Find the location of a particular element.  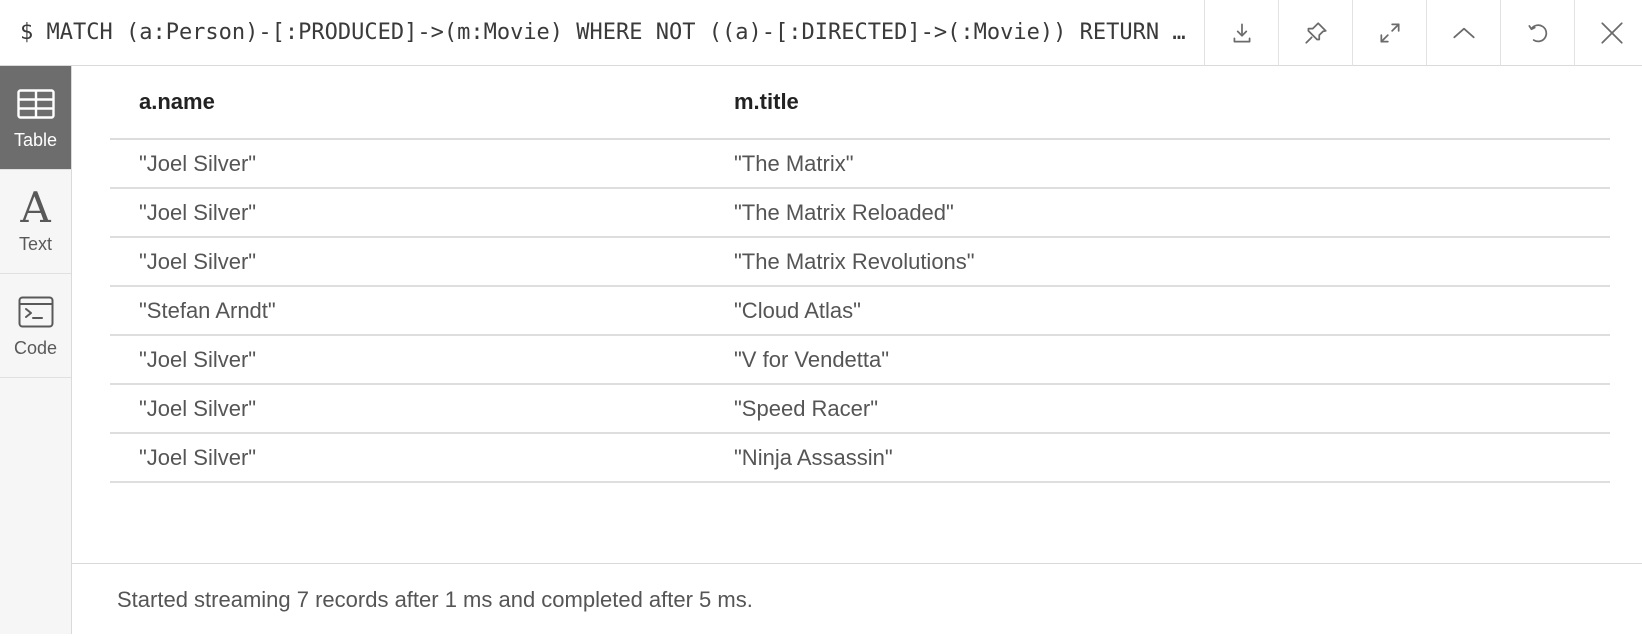

close-button is located at coordinates (1608, 33).